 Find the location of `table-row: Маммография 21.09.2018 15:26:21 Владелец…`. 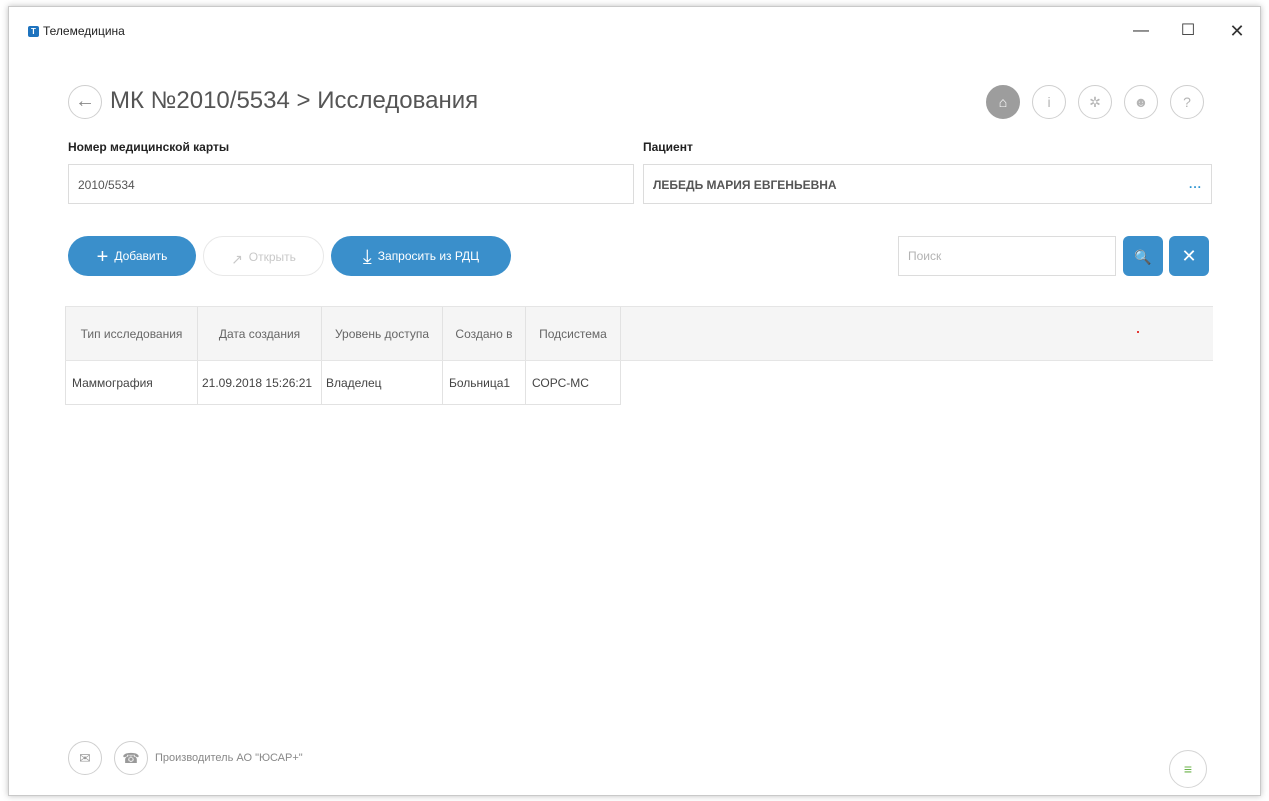

table-row: Маммография 21.09.2018 15:26:21 Владелец… is located at coordinates (639, 383).